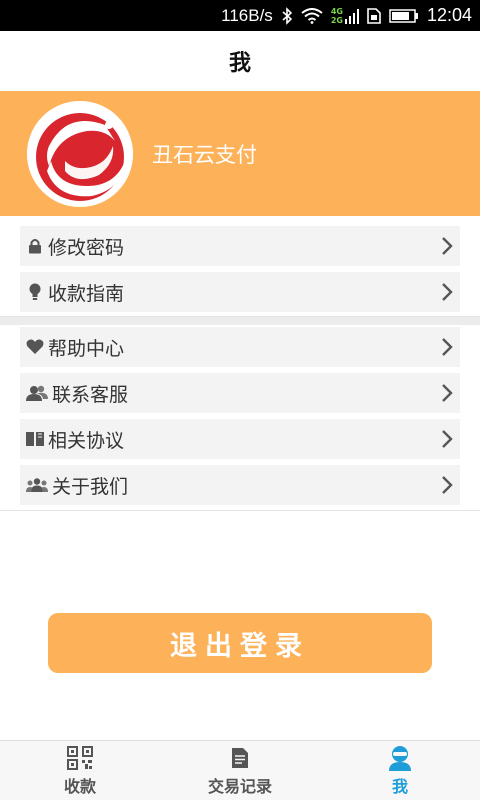  I want to click on tab-label: 我, so click(399, 786).